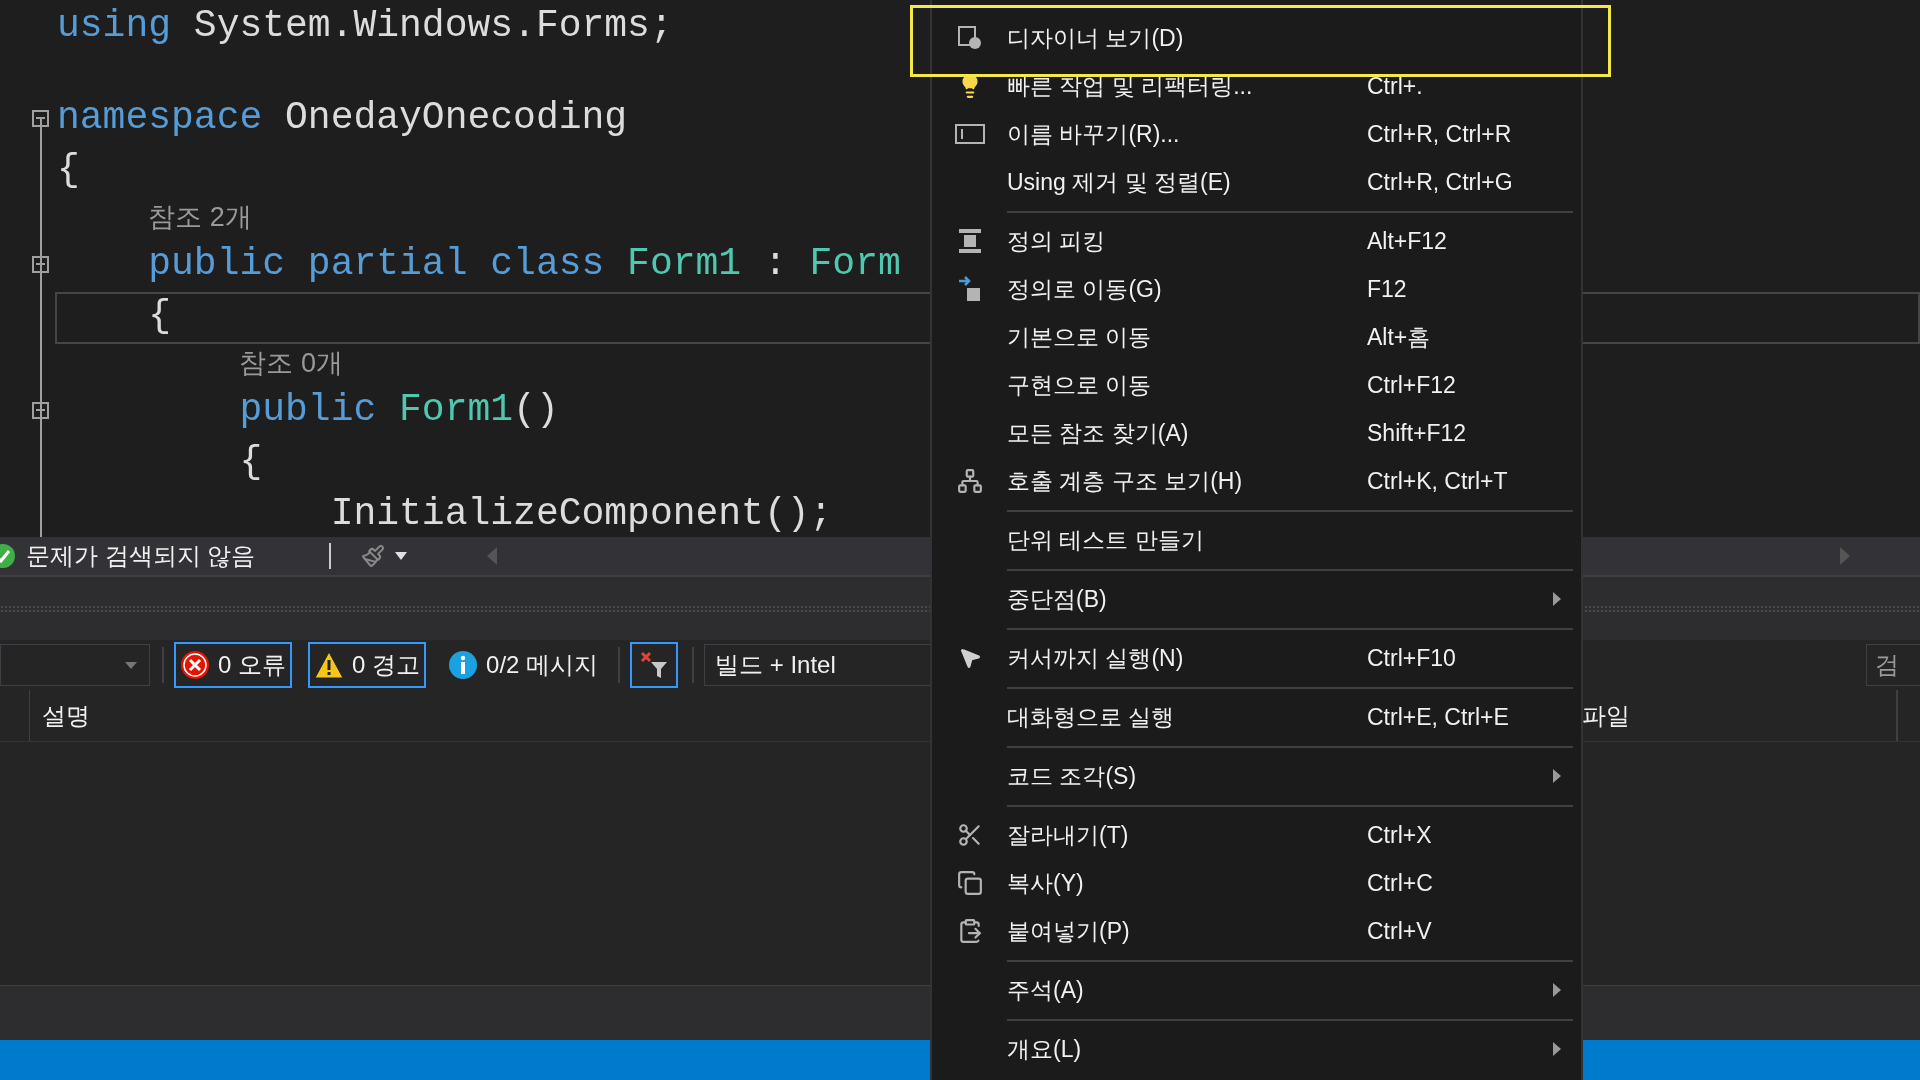 This screenshot has width=1920, height=1080. I want to click on menu-item: 구현으로 이동 Ctrl+F12, so click(1256, 385).